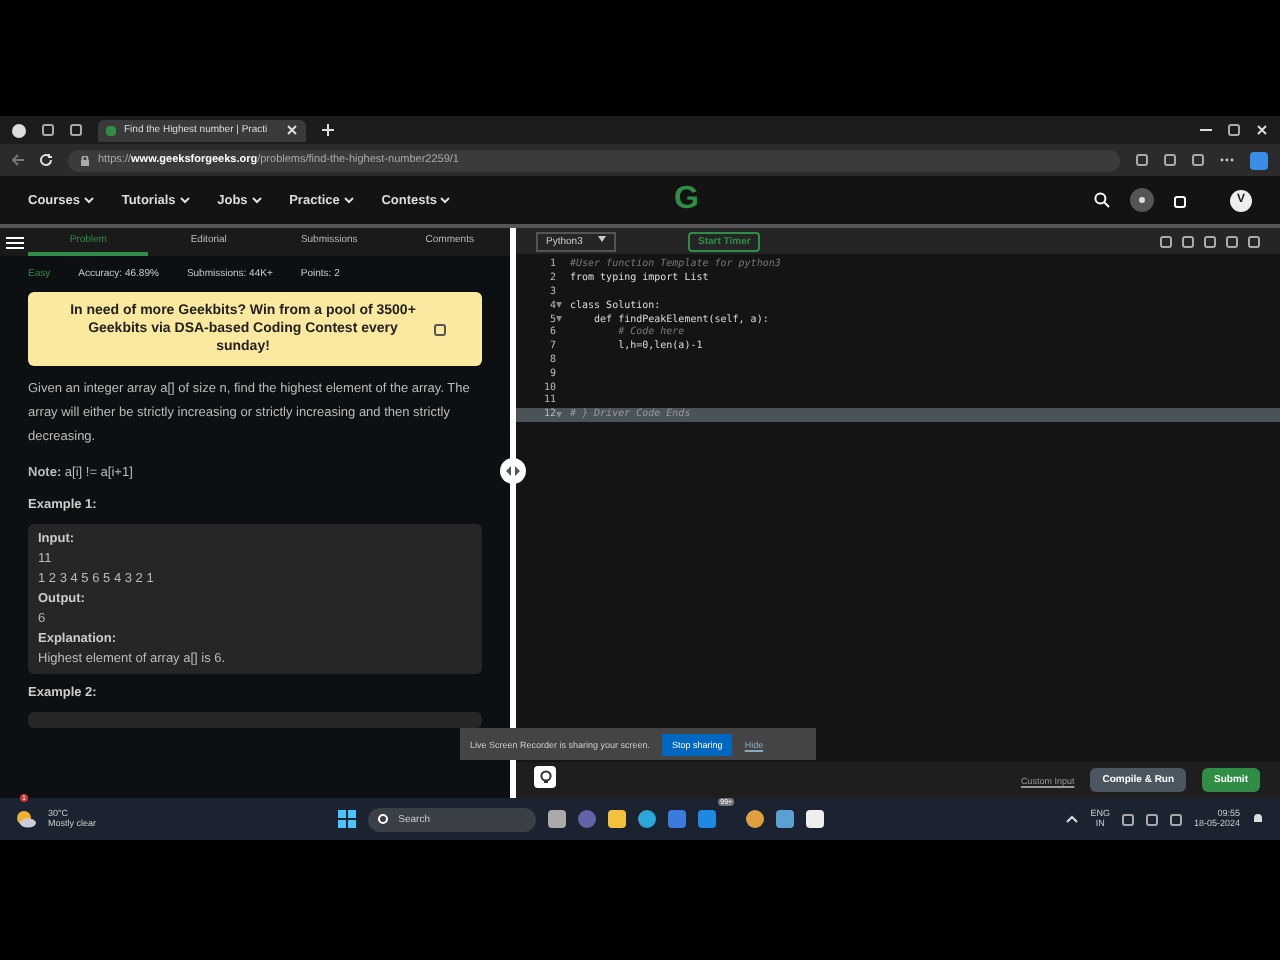 The height and width of the screenshot is (960, 1280). Describe the element at coordinates (292, 130) in the screenshot. I see `tab-close-icon` at that location.